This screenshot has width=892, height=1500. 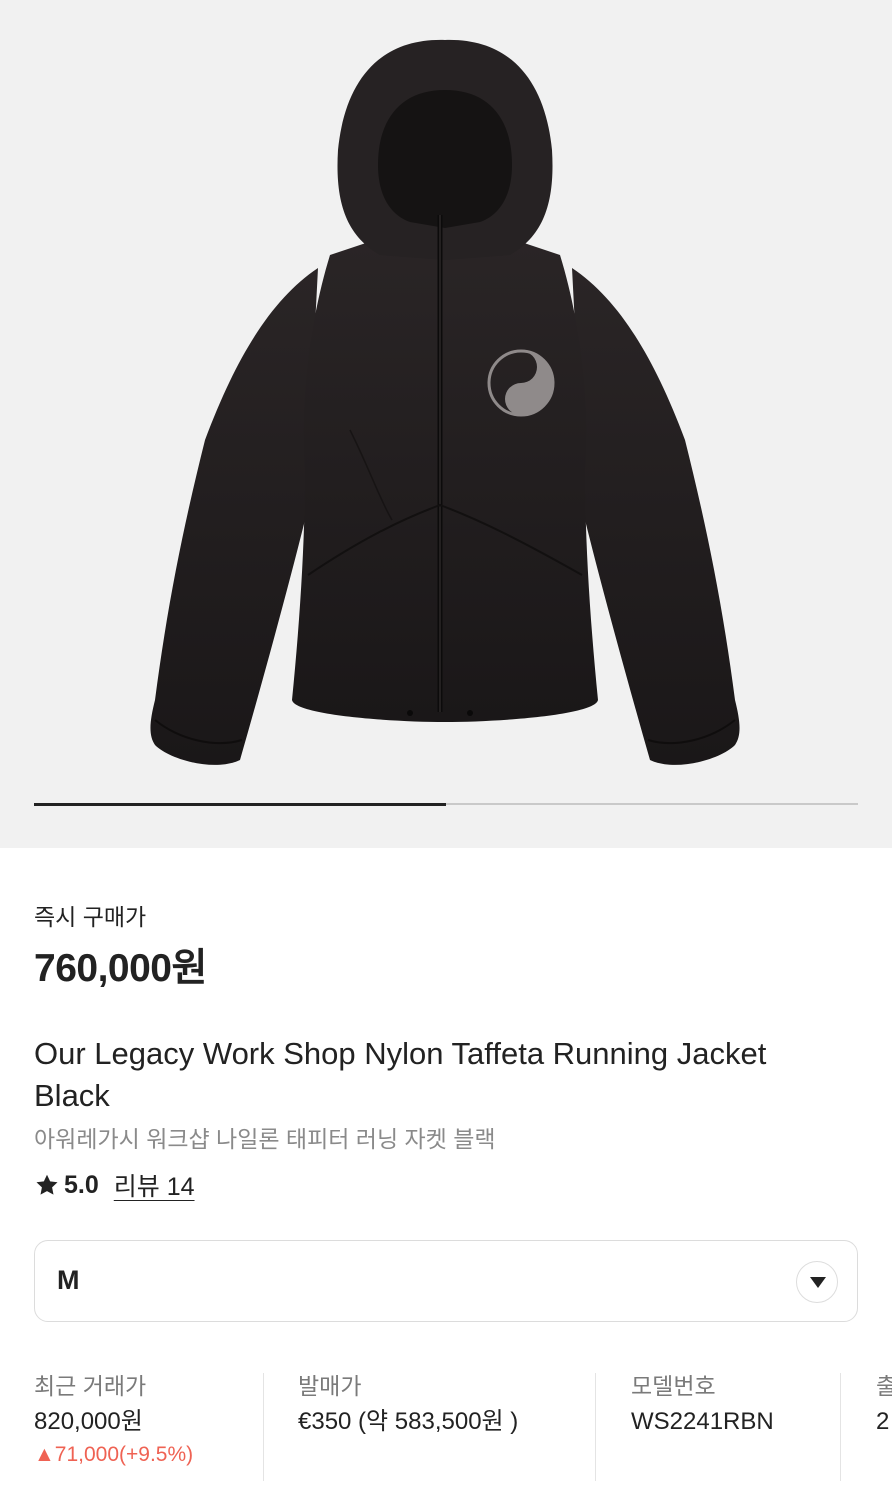 I want to click on size-dropdown-button, so click(x=817, y=1282).